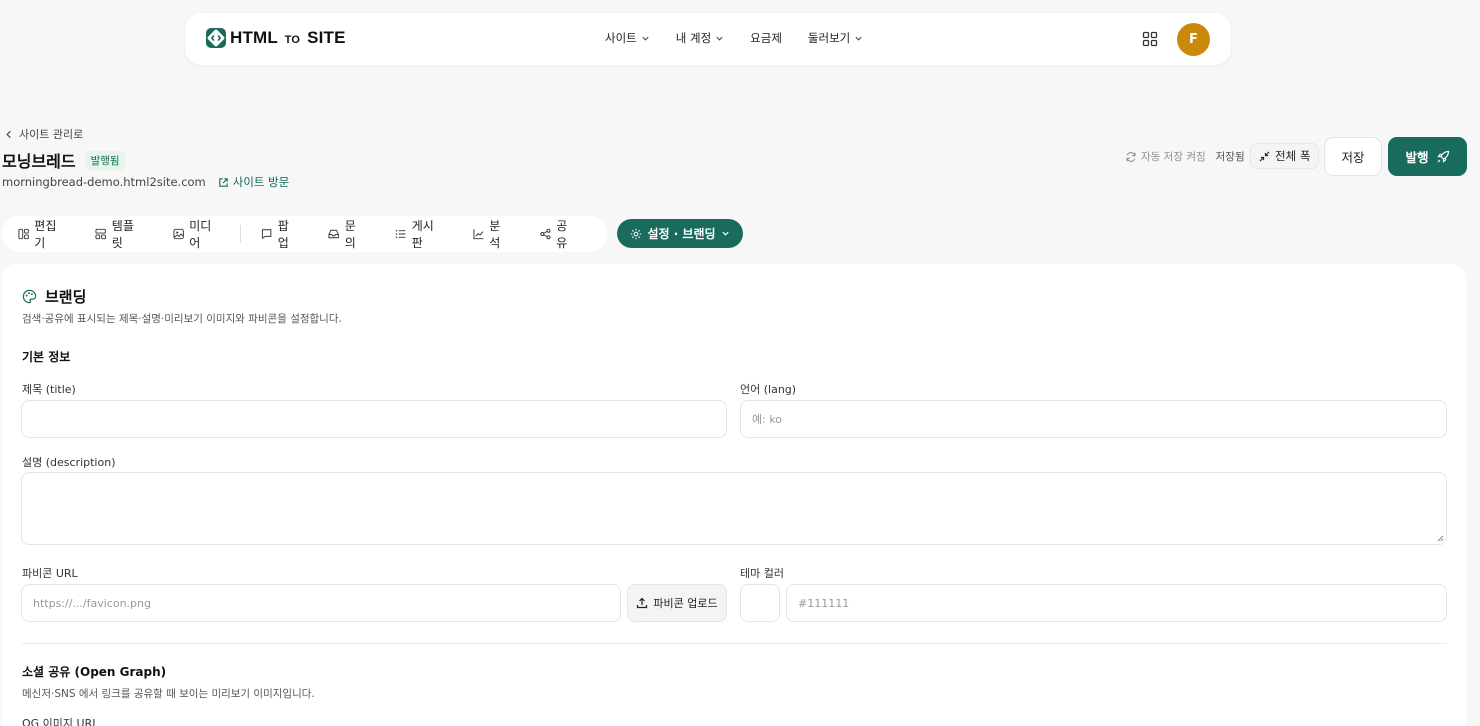 Image resolution: width=1480 pixels, height=726 pixels. I want to click on tab-divider, so click(241, 234).